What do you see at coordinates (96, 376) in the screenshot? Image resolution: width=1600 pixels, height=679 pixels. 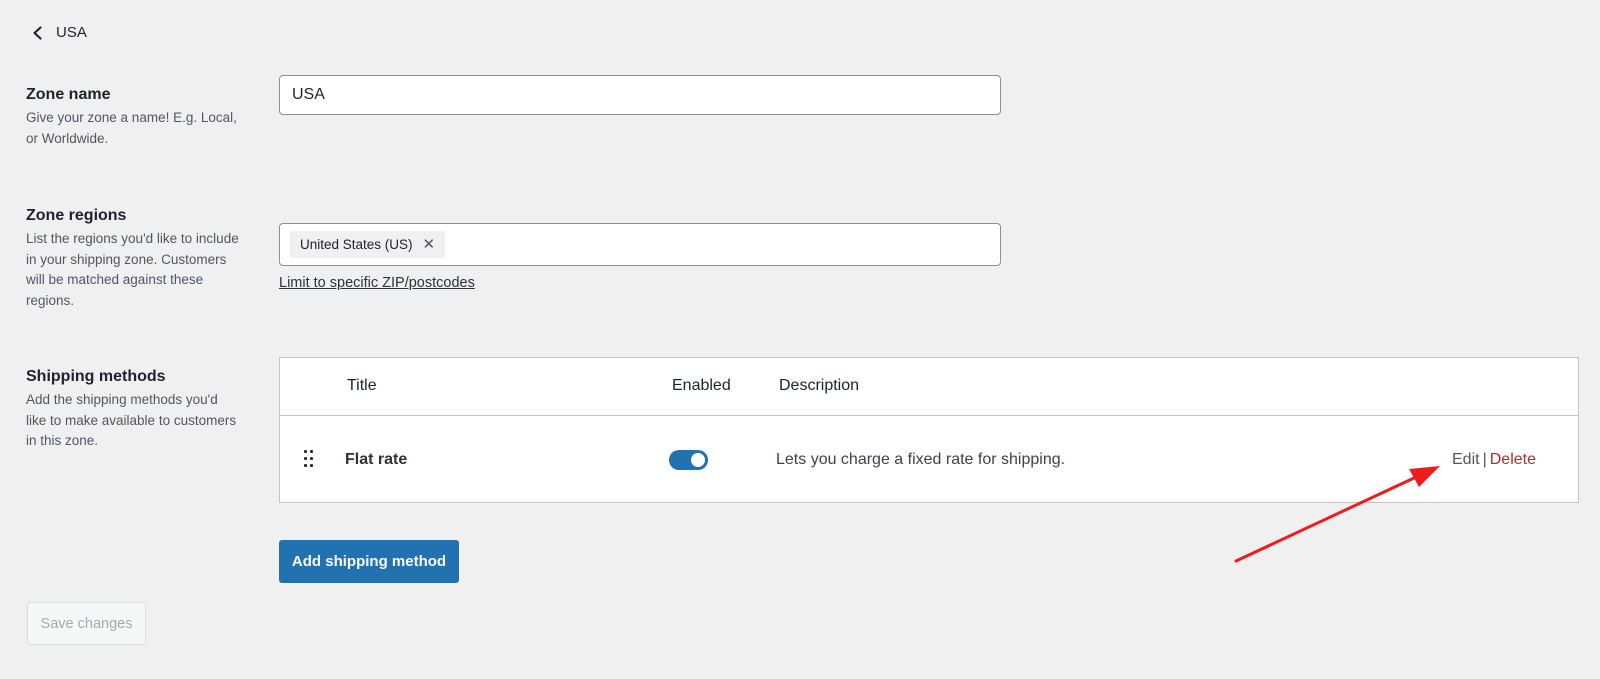 I see `shipping-methods-title: Shipping methods` at bounding box center [96, 376].